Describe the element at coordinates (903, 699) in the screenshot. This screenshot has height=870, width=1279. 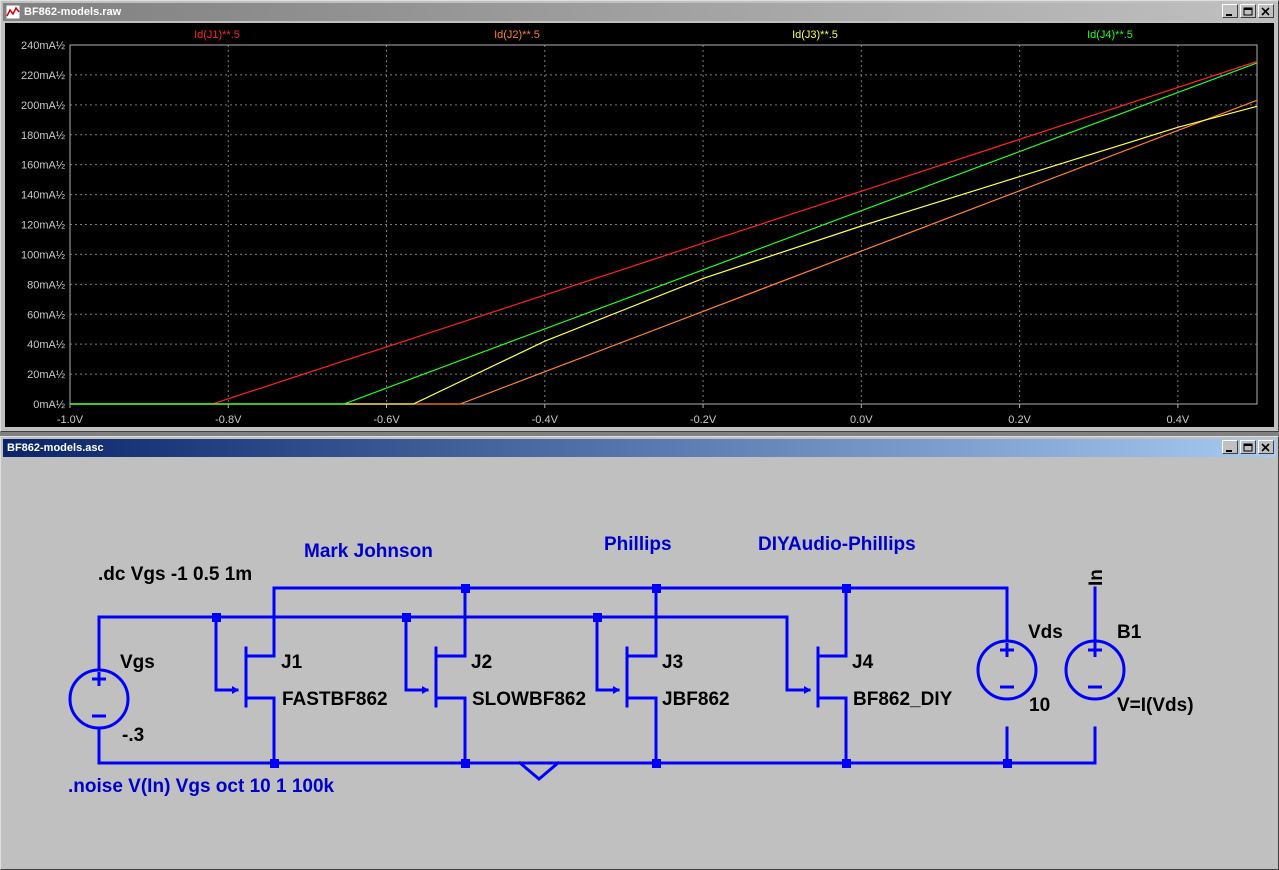
I see `jfet-model-j4: BF862_DIY` at that location.